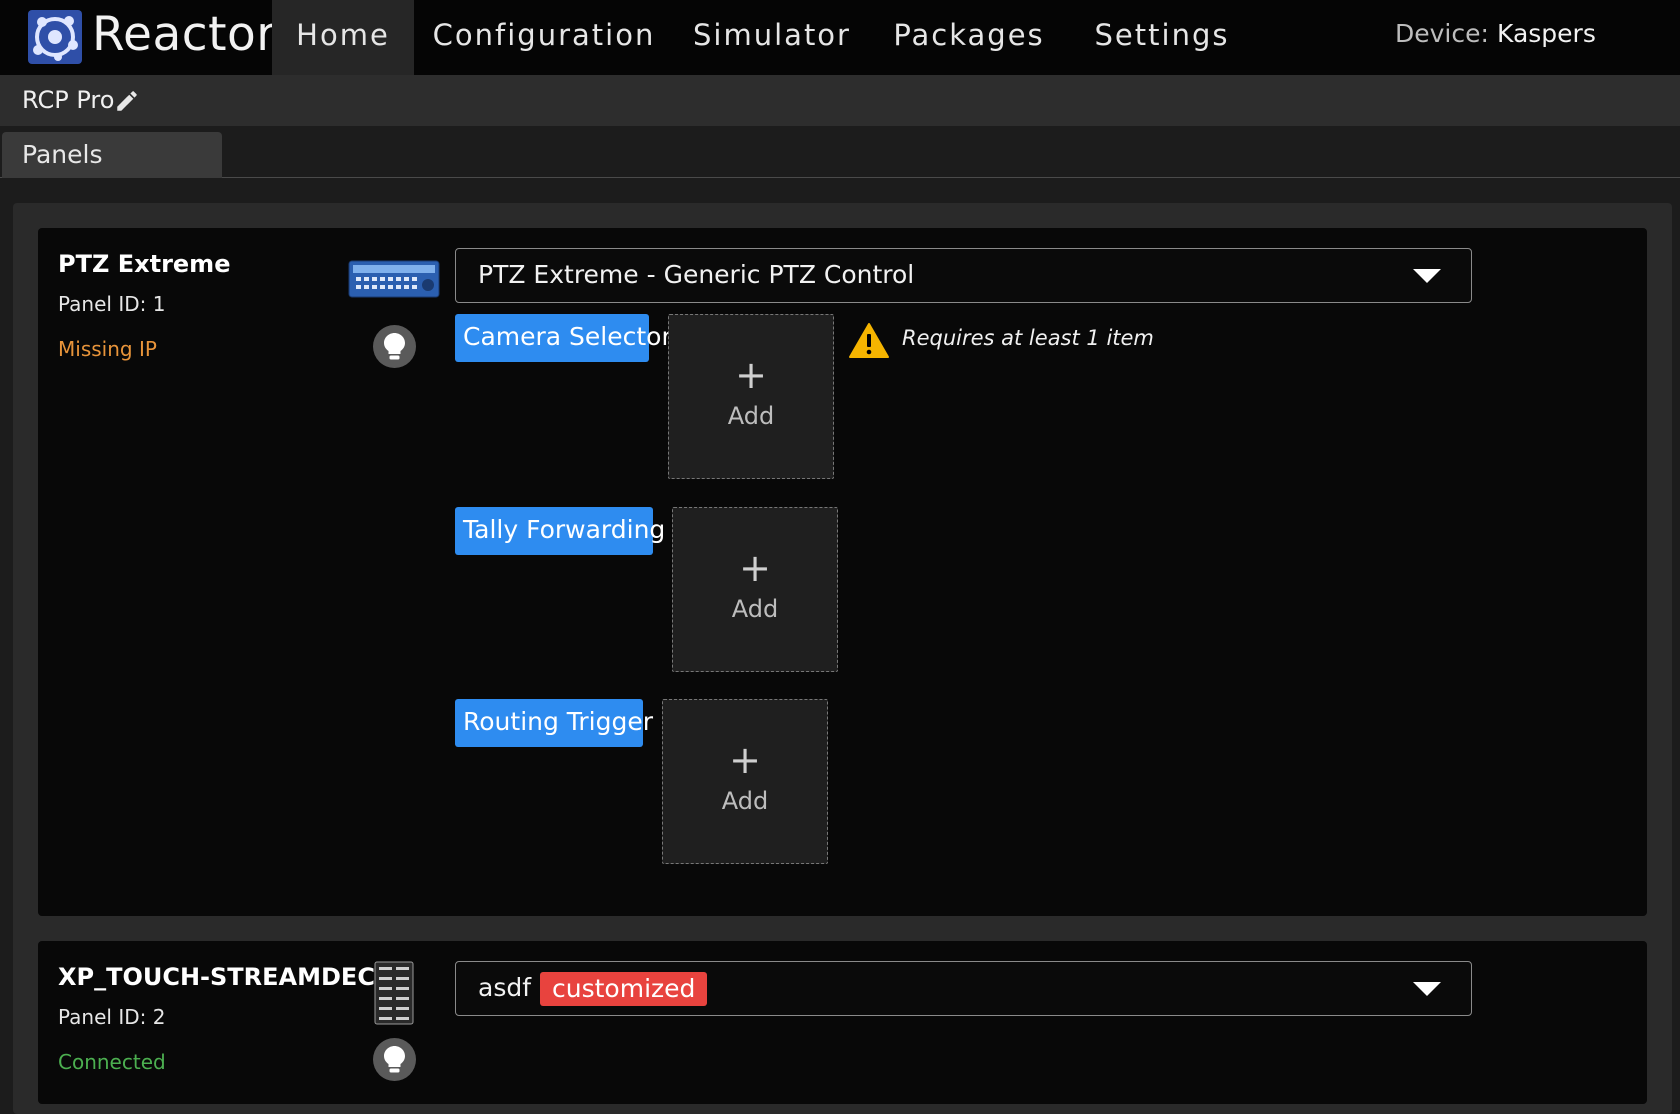 The width and height of the screenshot is (1680, 1114). I want to click on configuration-select: PTZ Extreme - Generic PTZ Control, so click(963, 275).